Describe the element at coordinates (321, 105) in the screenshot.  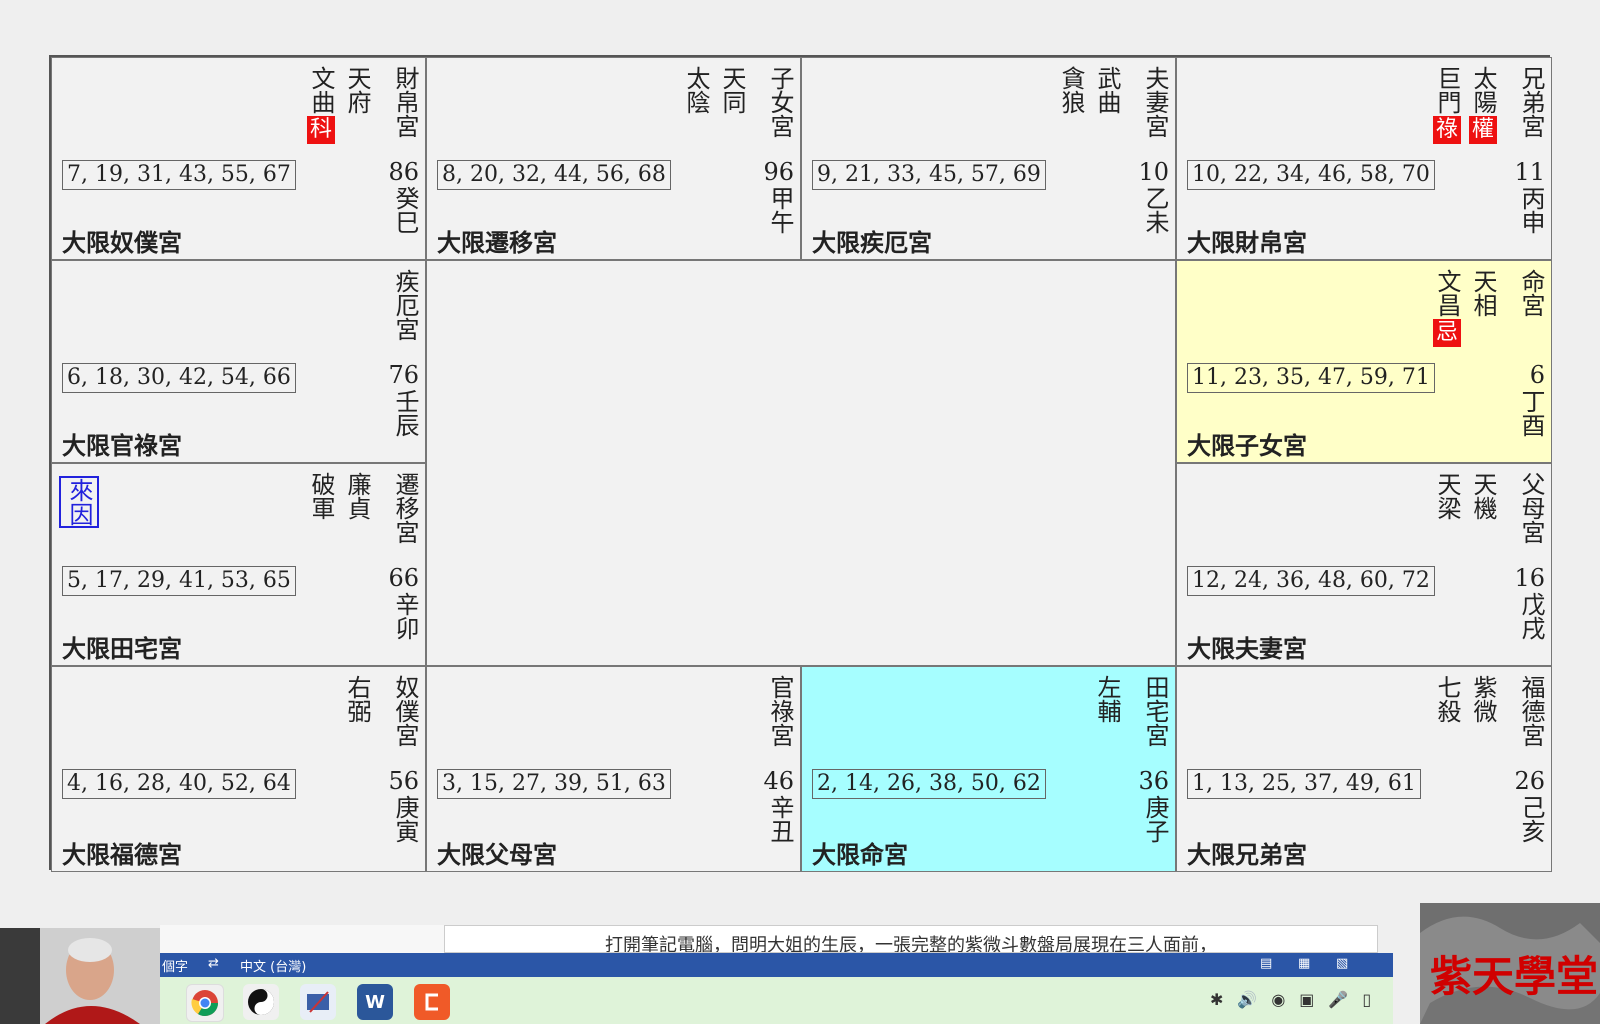
I see `star: 文曲科` at that location.